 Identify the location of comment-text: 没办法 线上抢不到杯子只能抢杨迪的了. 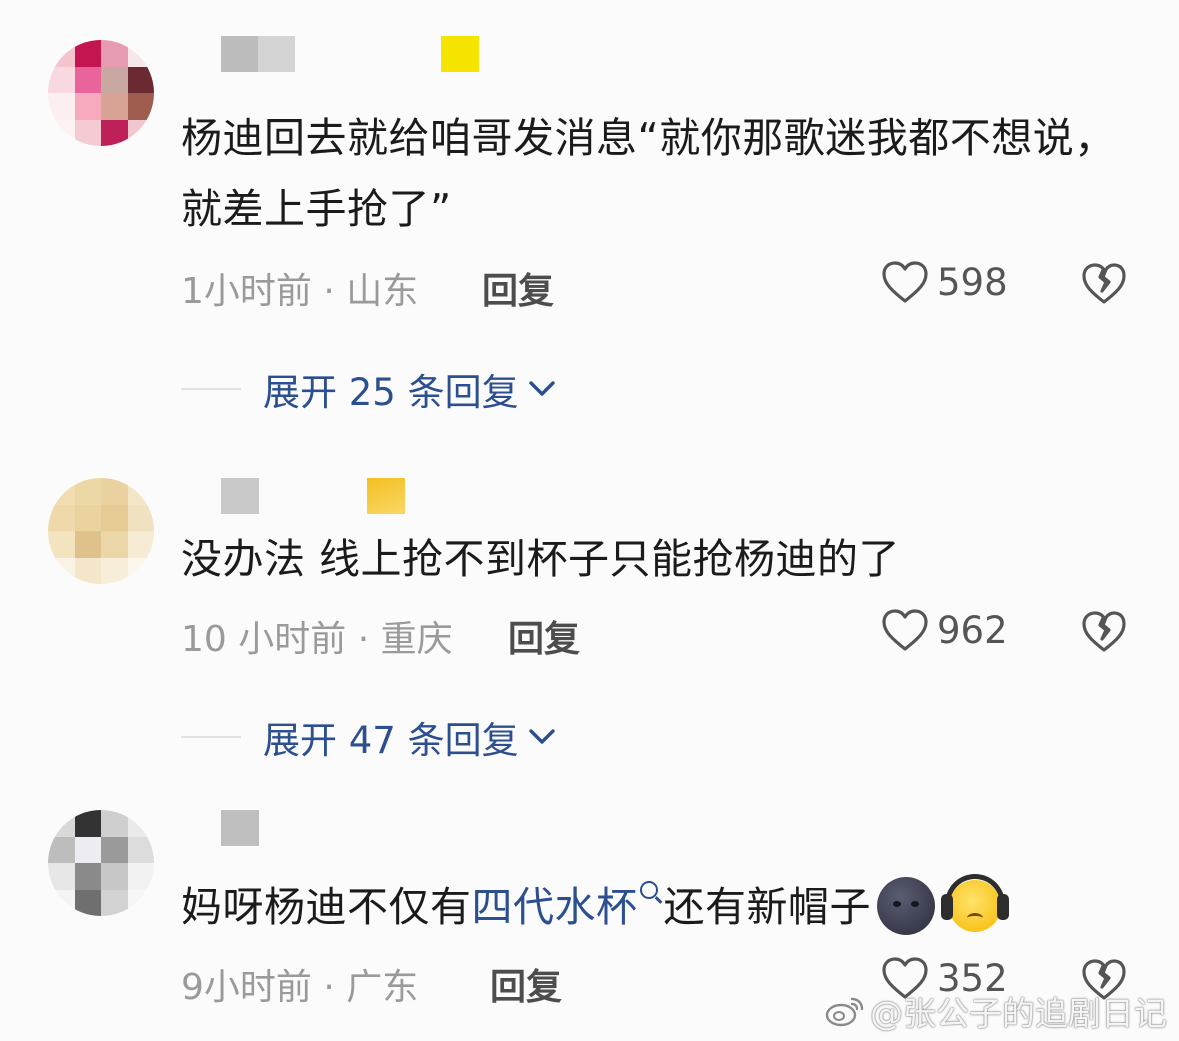
(661, 559).